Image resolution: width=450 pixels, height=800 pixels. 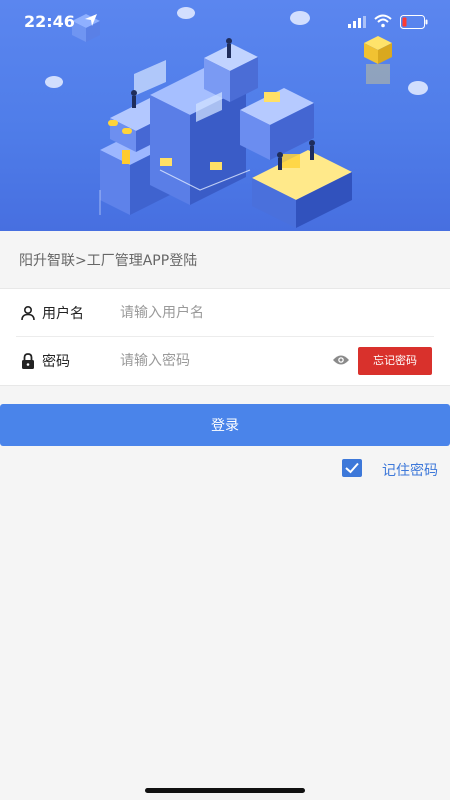 I want to click on remember-password: 记住密码, so click(x=396, y=468).